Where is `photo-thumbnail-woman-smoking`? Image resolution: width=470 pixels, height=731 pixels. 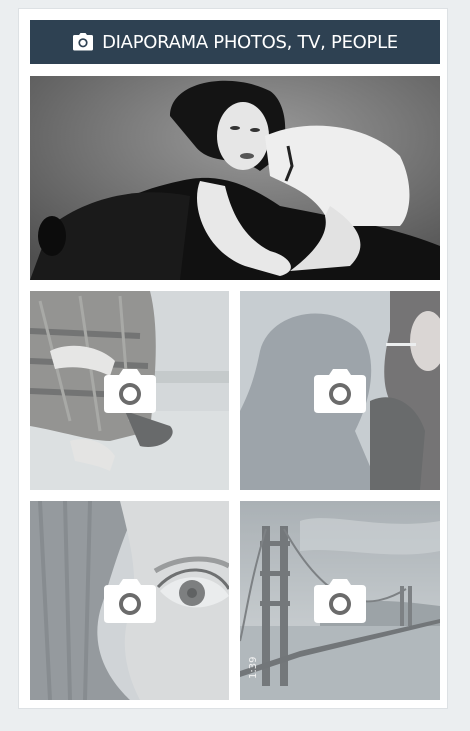 photo-thumbnail-woman-smoking is located at coordinates (340, 390).